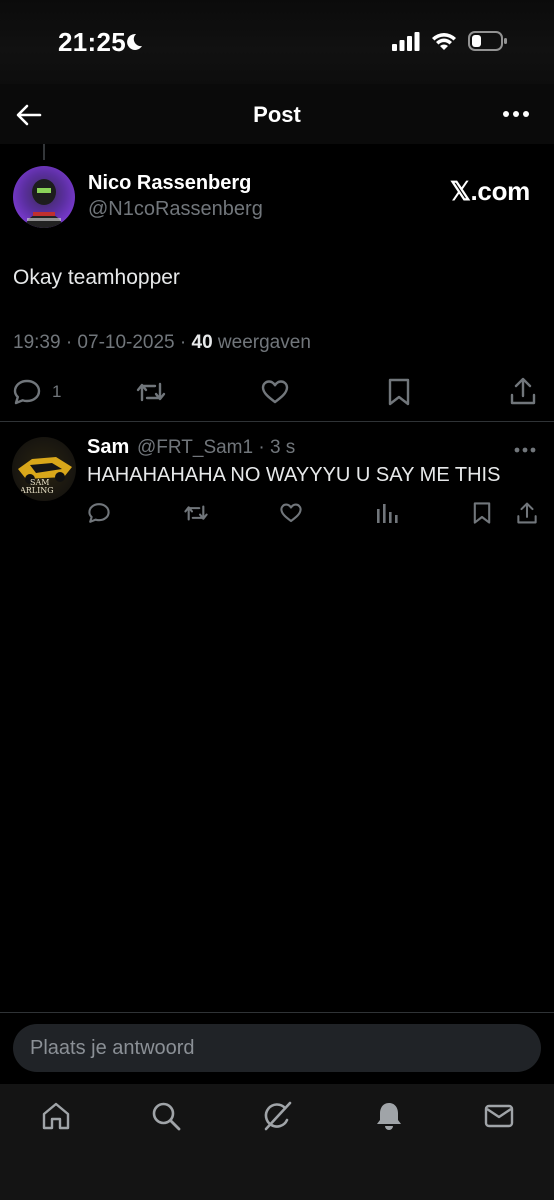  I want to click on reply-action-bar, so click(277, 515).